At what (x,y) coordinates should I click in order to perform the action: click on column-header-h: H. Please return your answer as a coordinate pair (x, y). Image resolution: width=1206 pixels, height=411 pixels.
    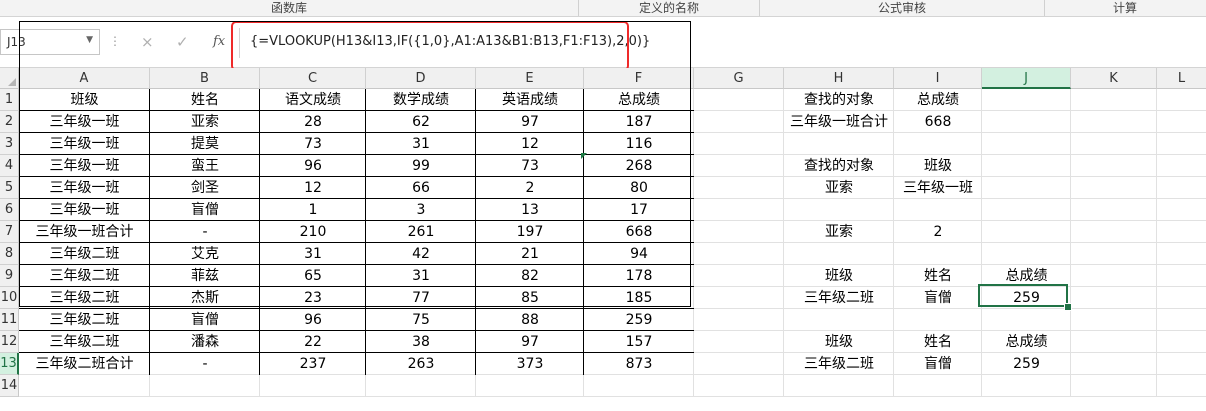
    Looking at the image, I should click on (839, 78).